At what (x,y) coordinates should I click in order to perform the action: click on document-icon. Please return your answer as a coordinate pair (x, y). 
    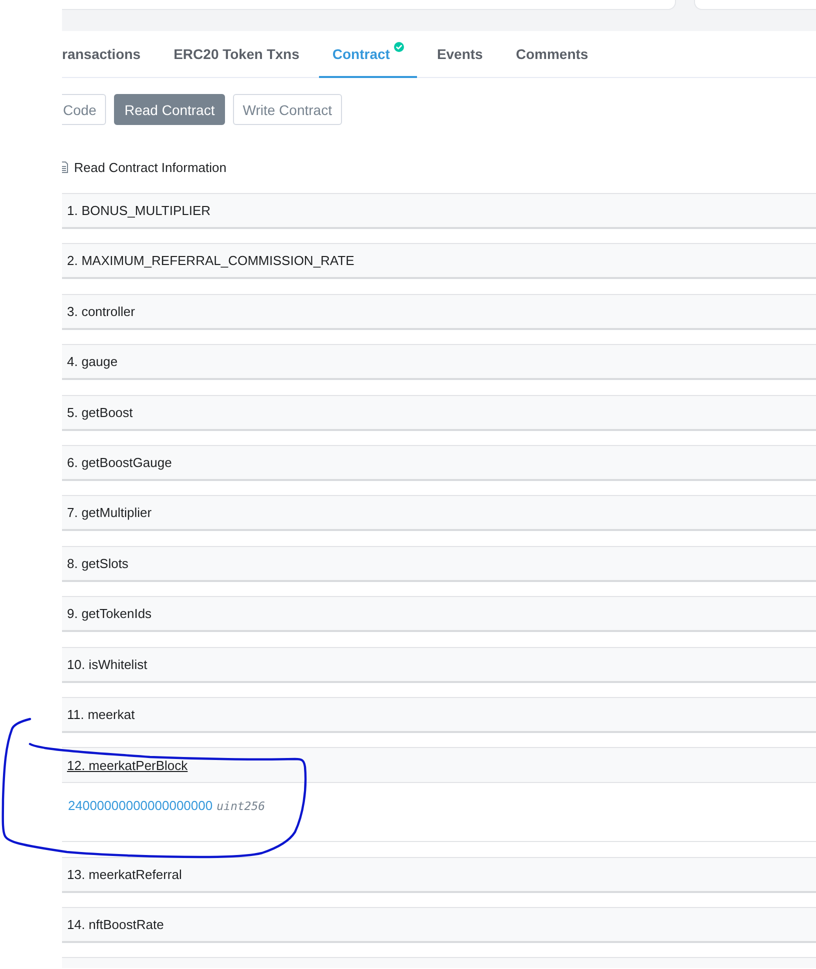
    Looking at the image, I should click on (65, 167).